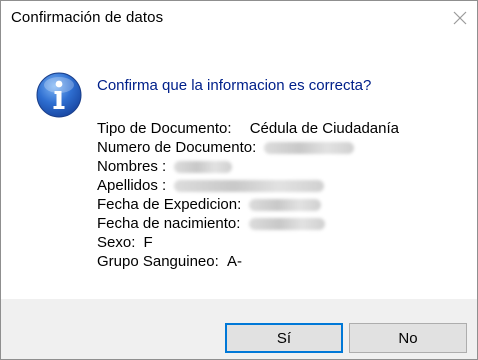 The width and height of the screenshot is (478, 360). Describe the element at coordinates (234, 261) in the screenshot. I see `field-value: A-` at that location.